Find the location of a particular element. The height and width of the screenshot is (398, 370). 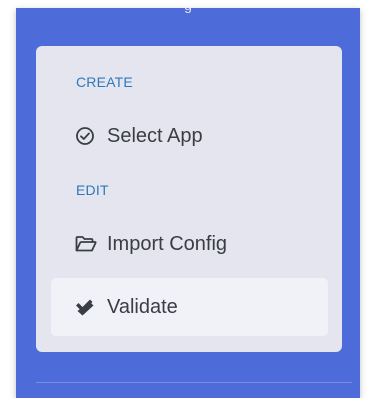

menu-item-import-config: Import Config is located at coordinates (189, 244).